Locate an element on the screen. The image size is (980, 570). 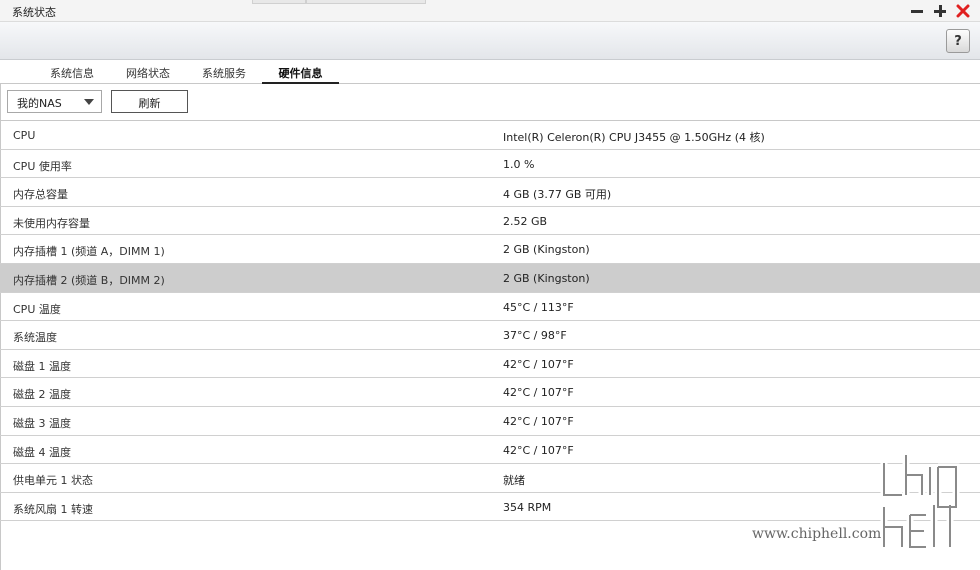
table-row: CPU 温度 45°C / 113°F is located at coordinates (490, 307).